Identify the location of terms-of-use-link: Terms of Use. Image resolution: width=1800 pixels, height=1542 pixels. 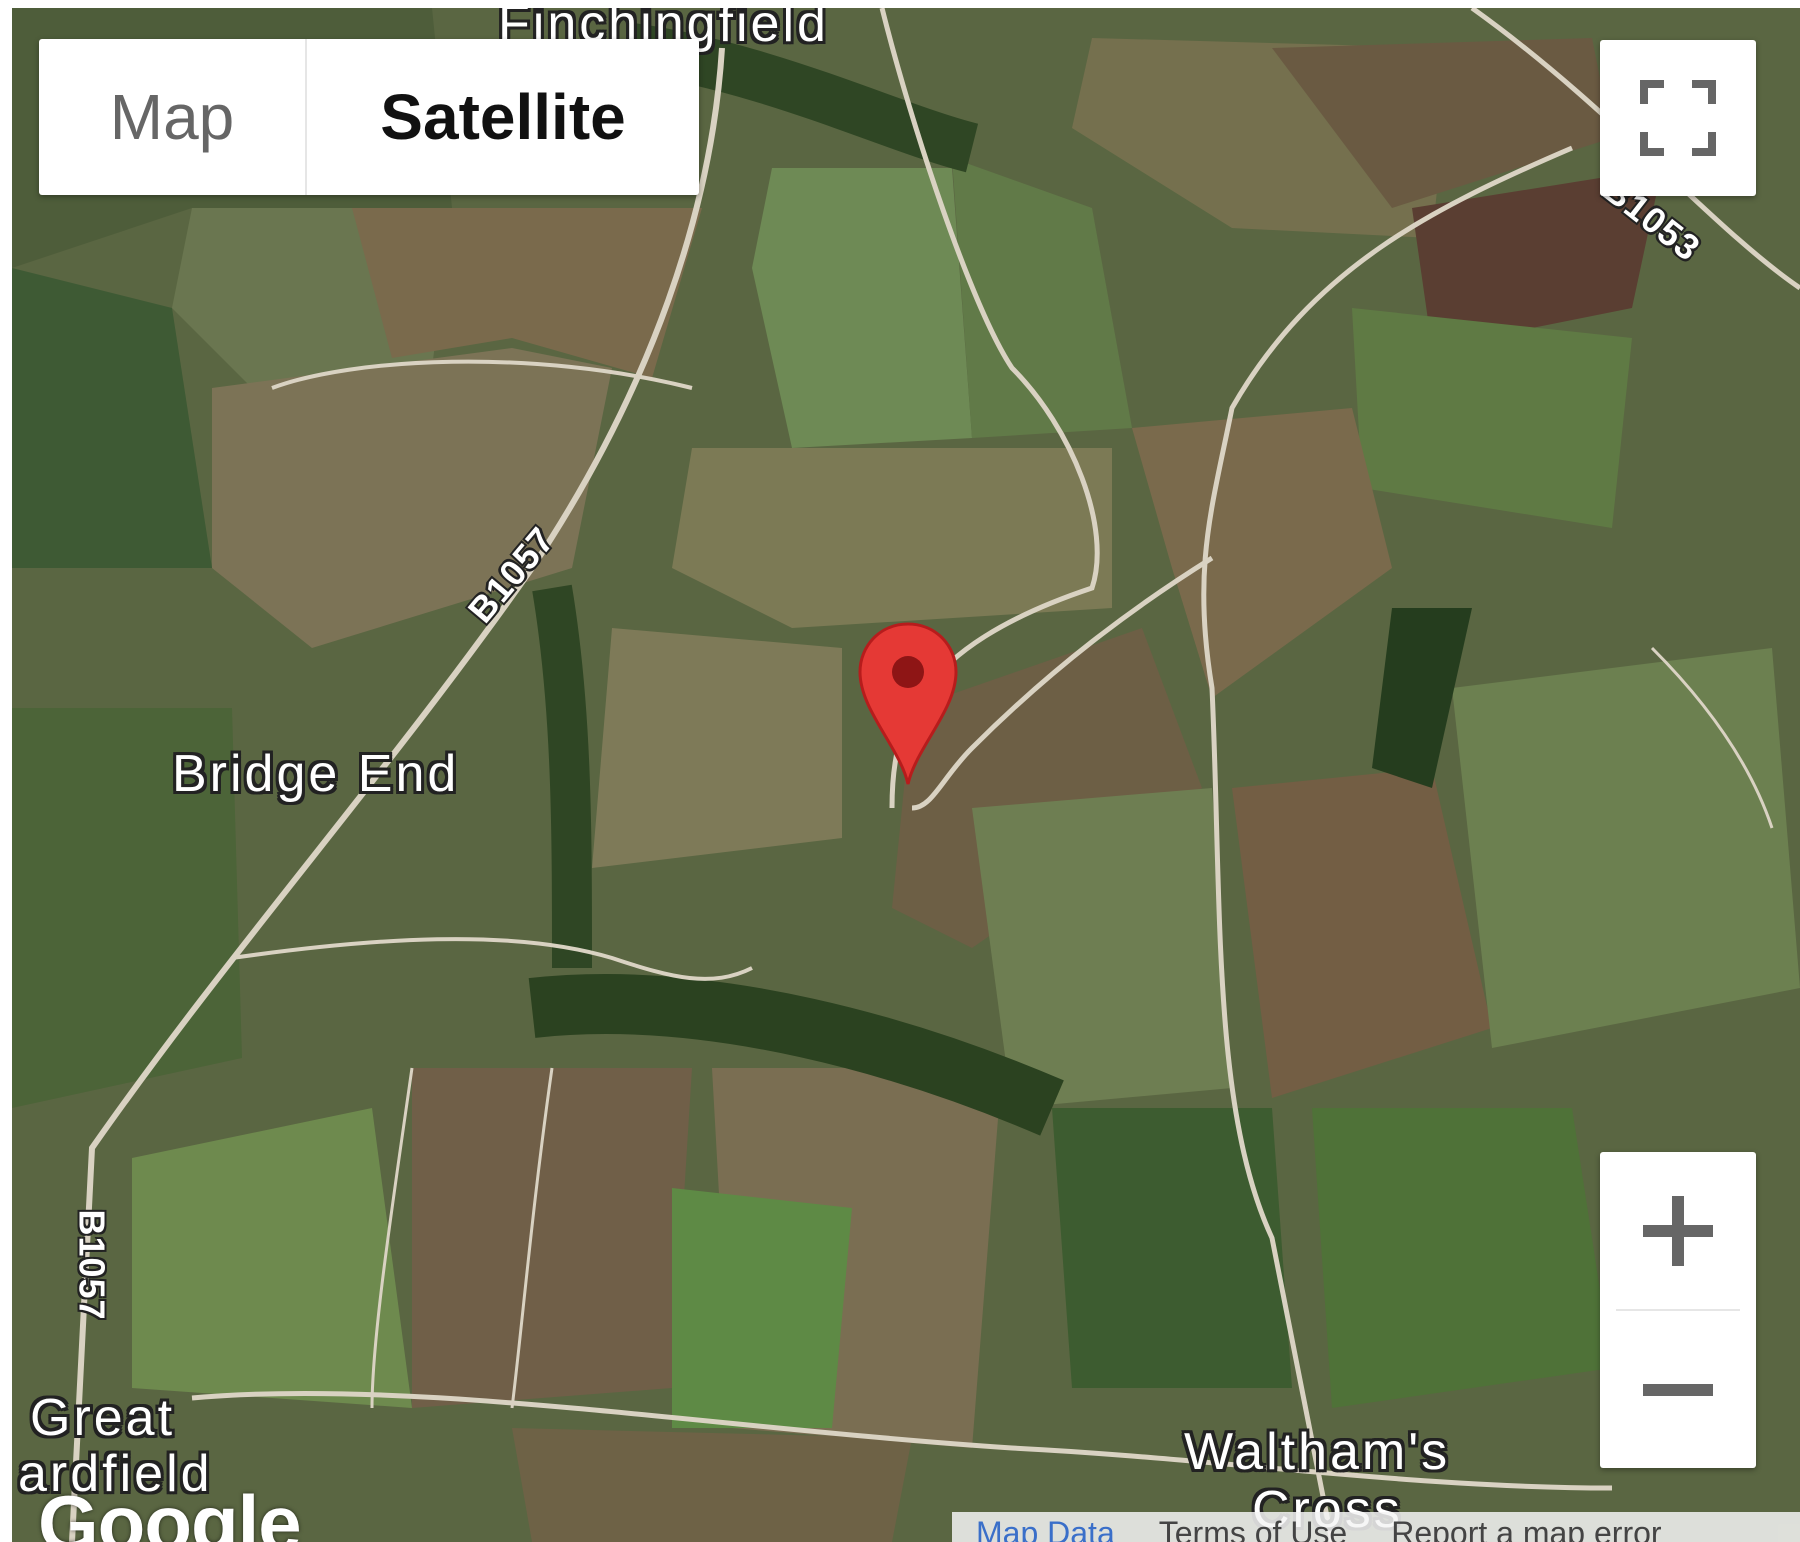
(1253, 1528).